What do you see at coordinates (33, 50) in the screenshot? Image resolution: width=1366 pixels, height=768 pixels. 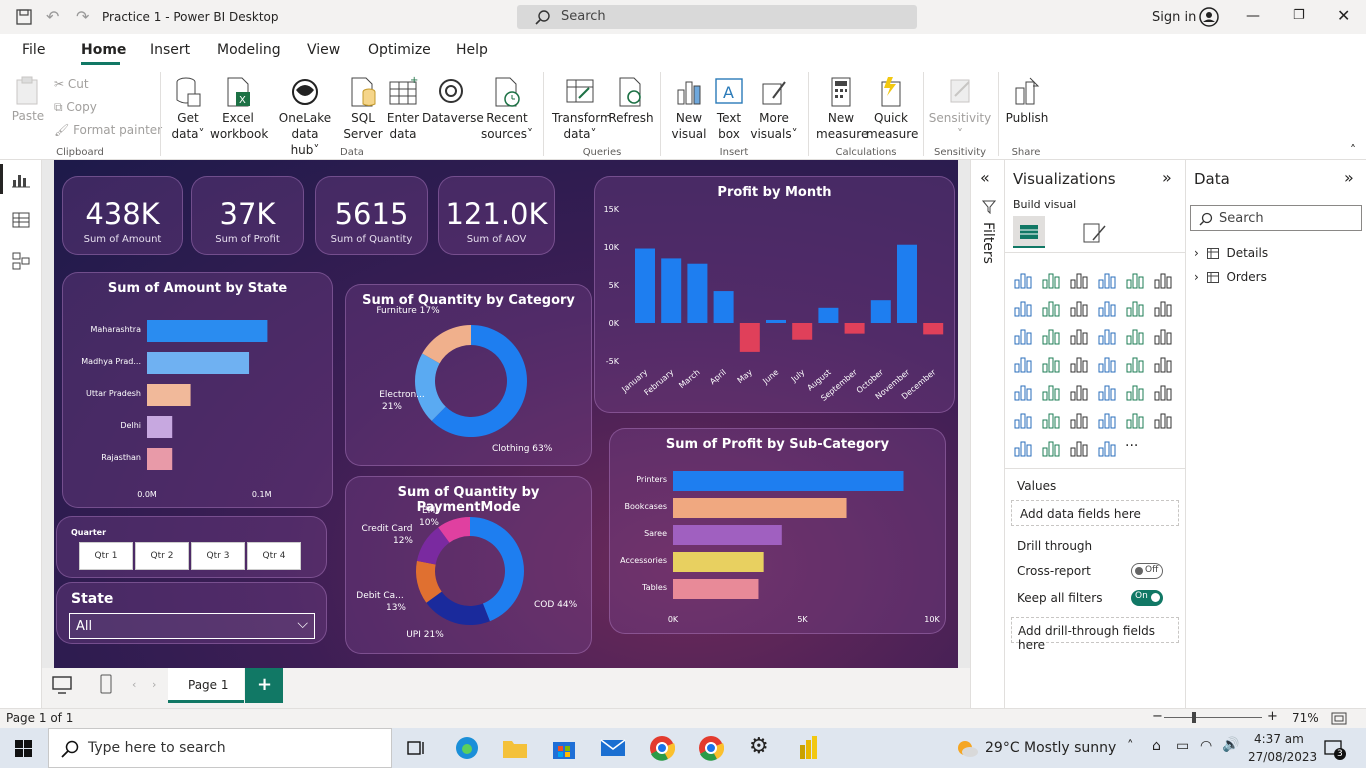 I see `menu-file: File` at bounding box center [33, 50].